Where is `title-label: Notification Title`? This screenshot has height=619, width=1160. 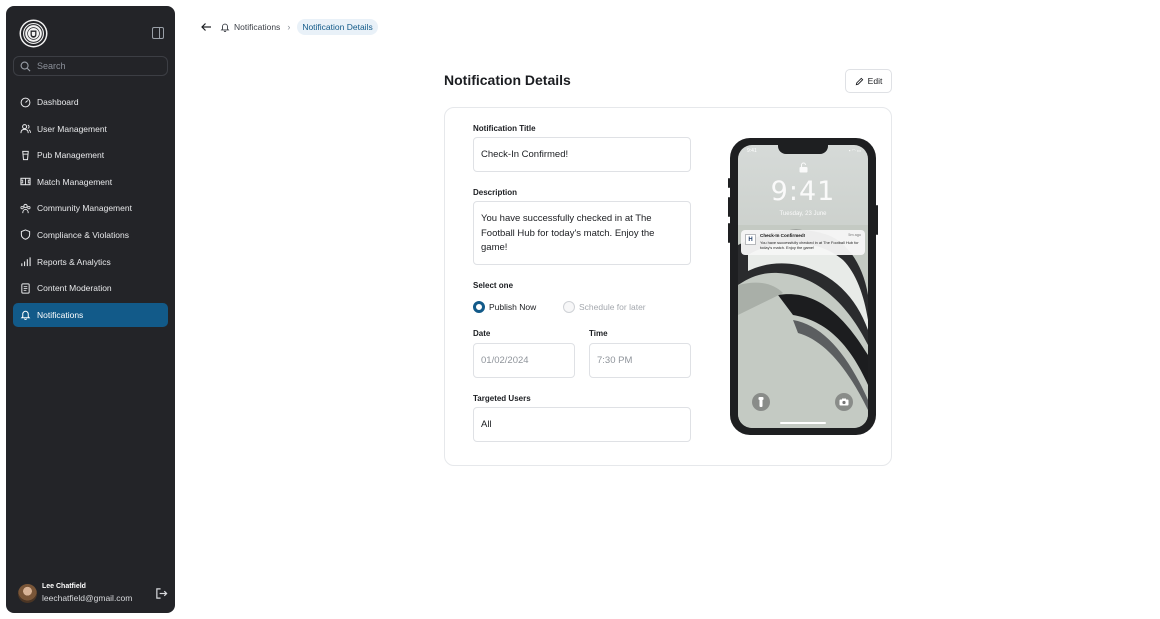 title-label: Notification Title is located at coordinates (504, 128).